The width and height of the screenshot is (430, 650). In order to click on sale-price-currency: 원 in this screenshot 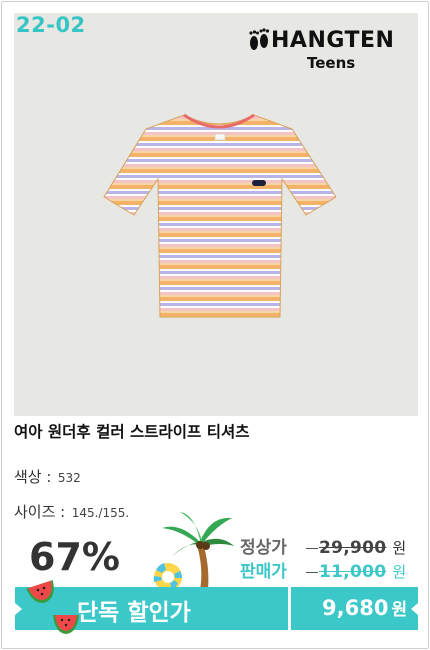, I will do `click(399, 572)`.